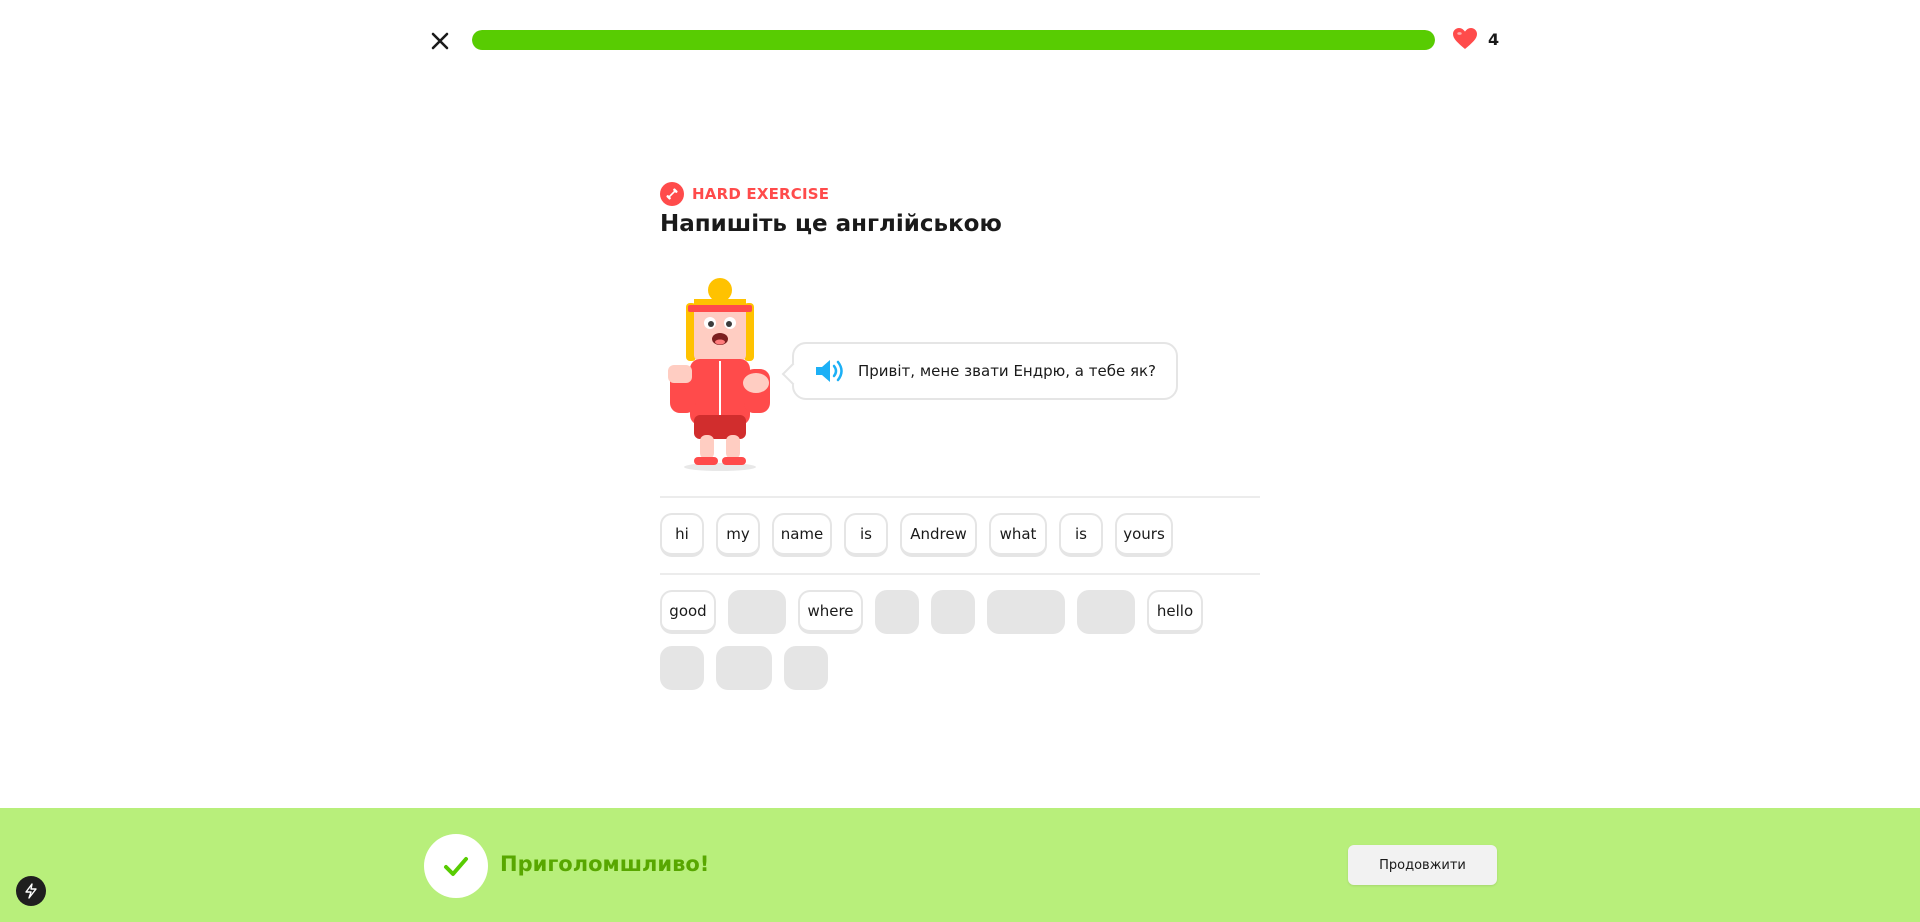  I want to click on word-bank-tile: good, so click(688, 612).